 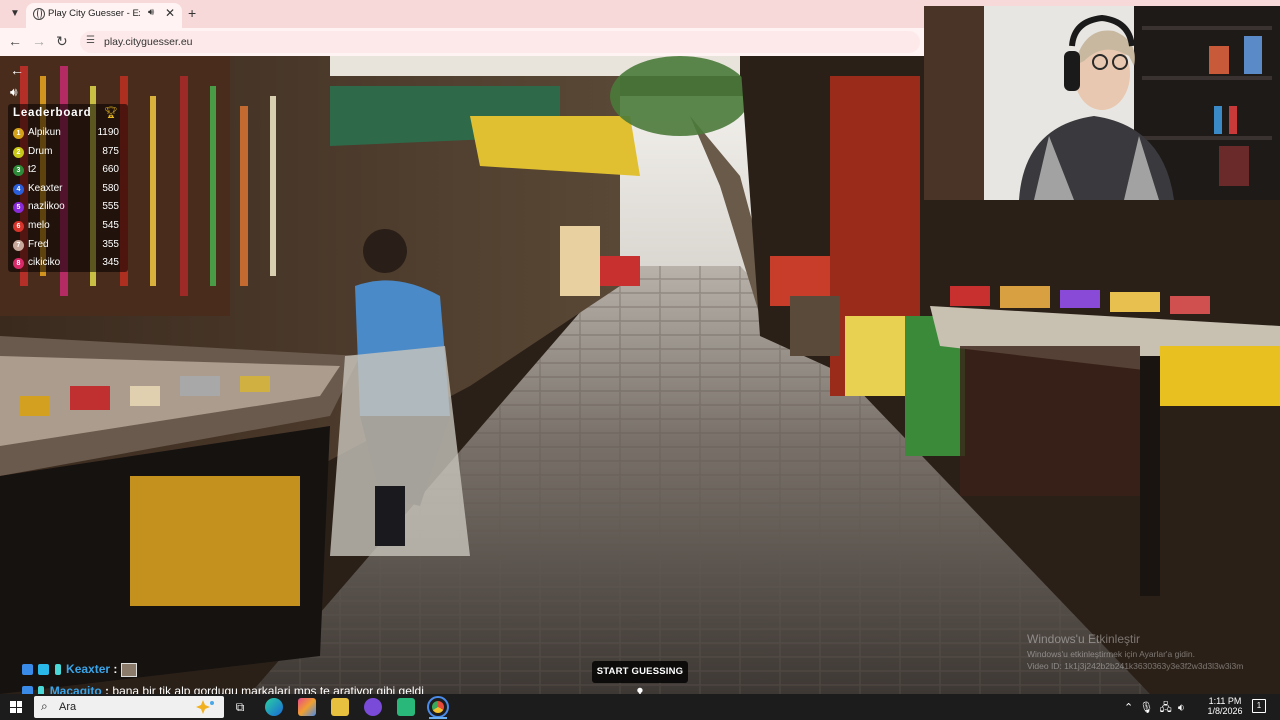 I want to click on player-score: 545, so click(x=110, y=225).